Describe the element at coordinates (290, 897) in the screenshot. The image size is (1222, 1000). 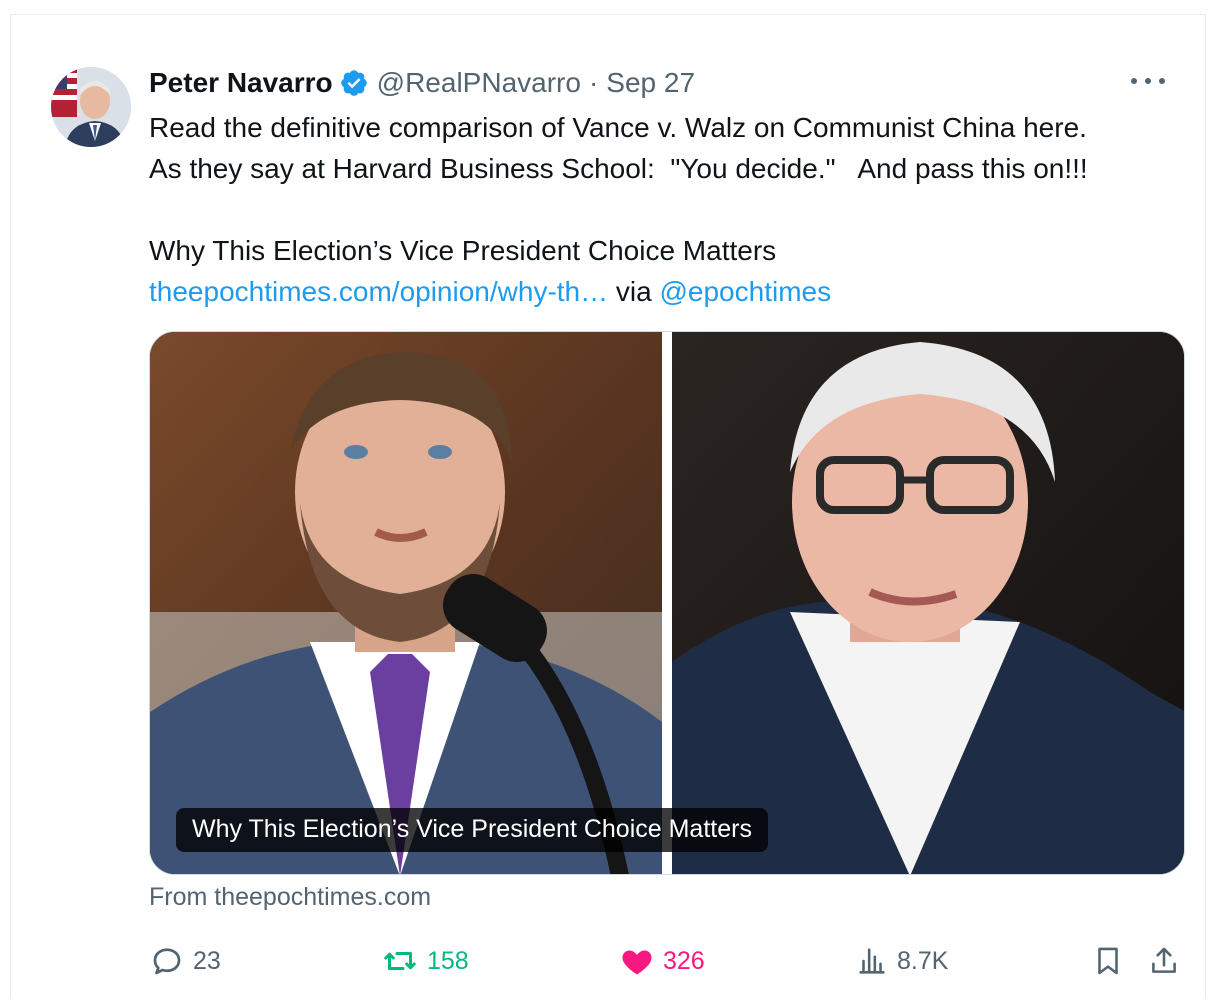
I see `link-source: From theepochtimes.com` at that location.